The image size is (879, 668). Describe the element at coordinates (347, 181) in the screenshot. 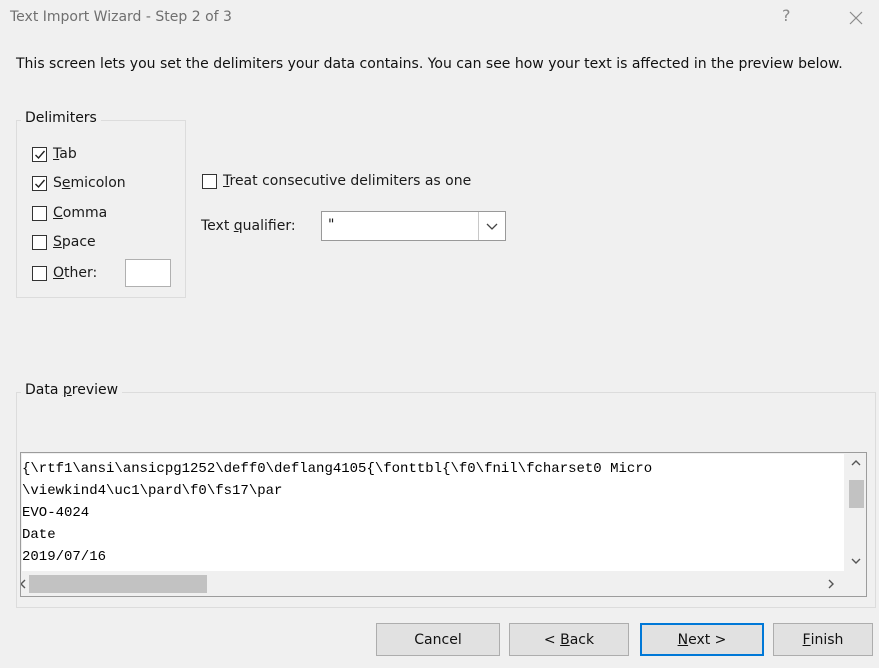

I see `treat-consecutive-label: Treat consecutive delimiters as one` at that location.